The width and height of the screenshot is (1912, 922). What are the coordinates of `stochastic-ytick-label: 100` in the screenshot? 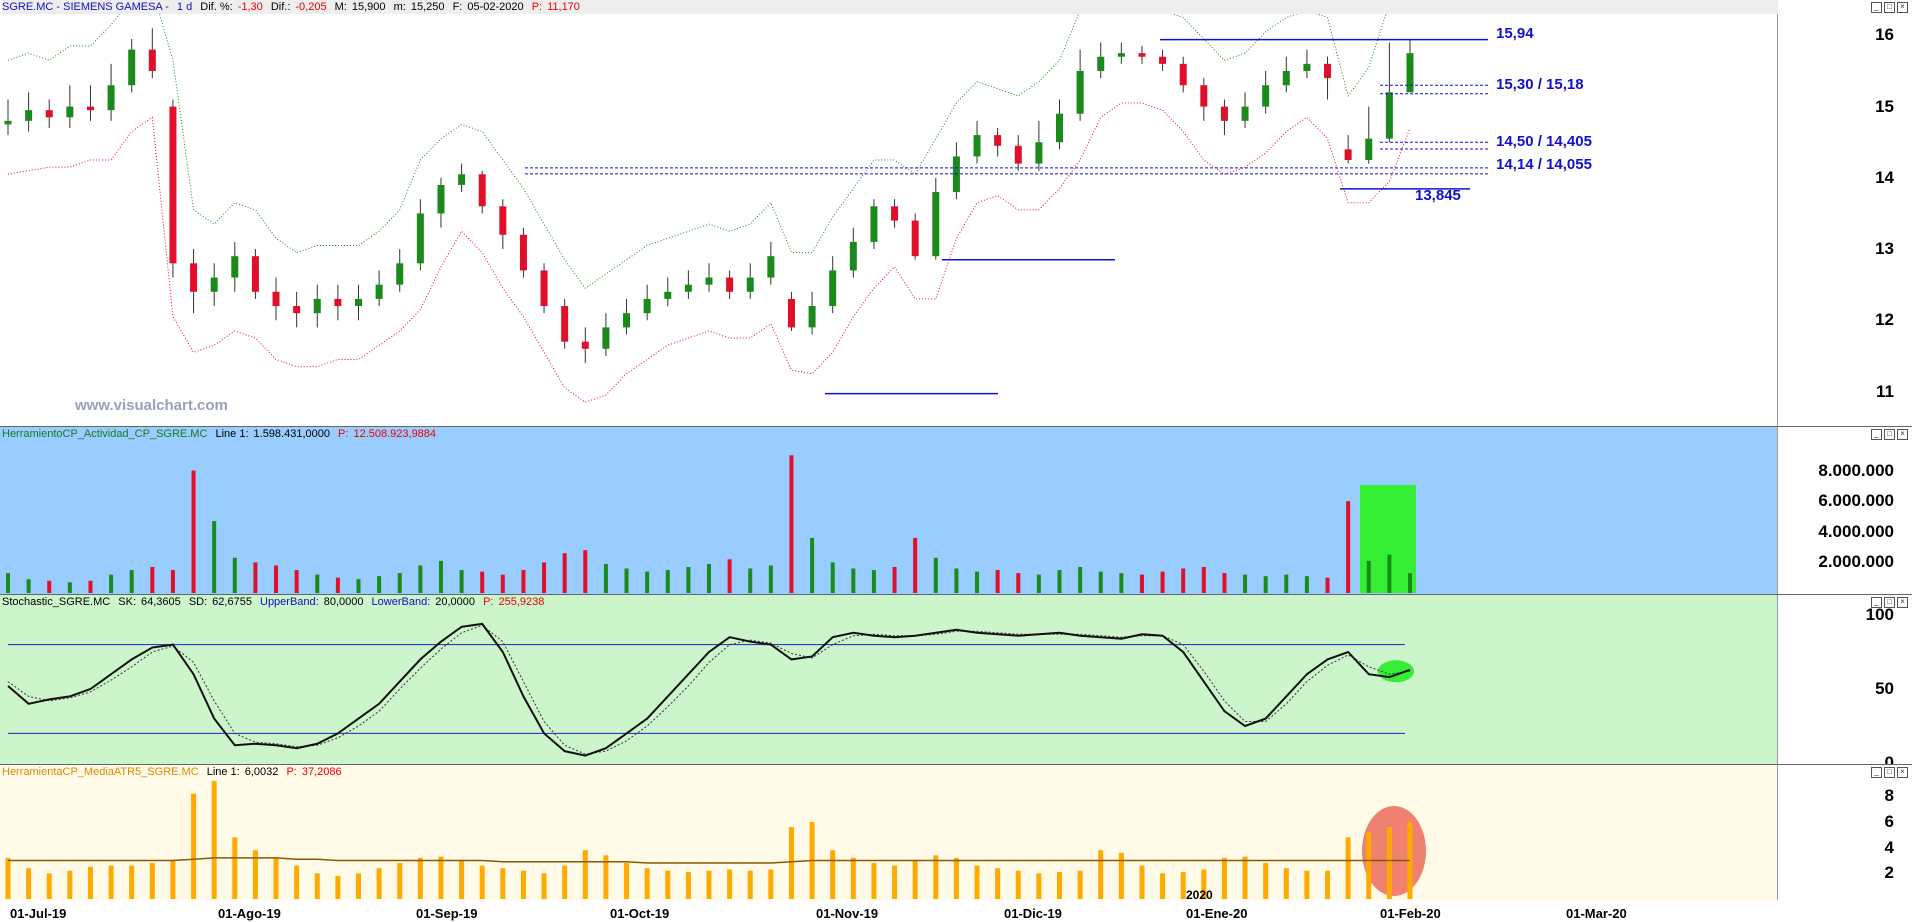 It's located at (1879, 614).